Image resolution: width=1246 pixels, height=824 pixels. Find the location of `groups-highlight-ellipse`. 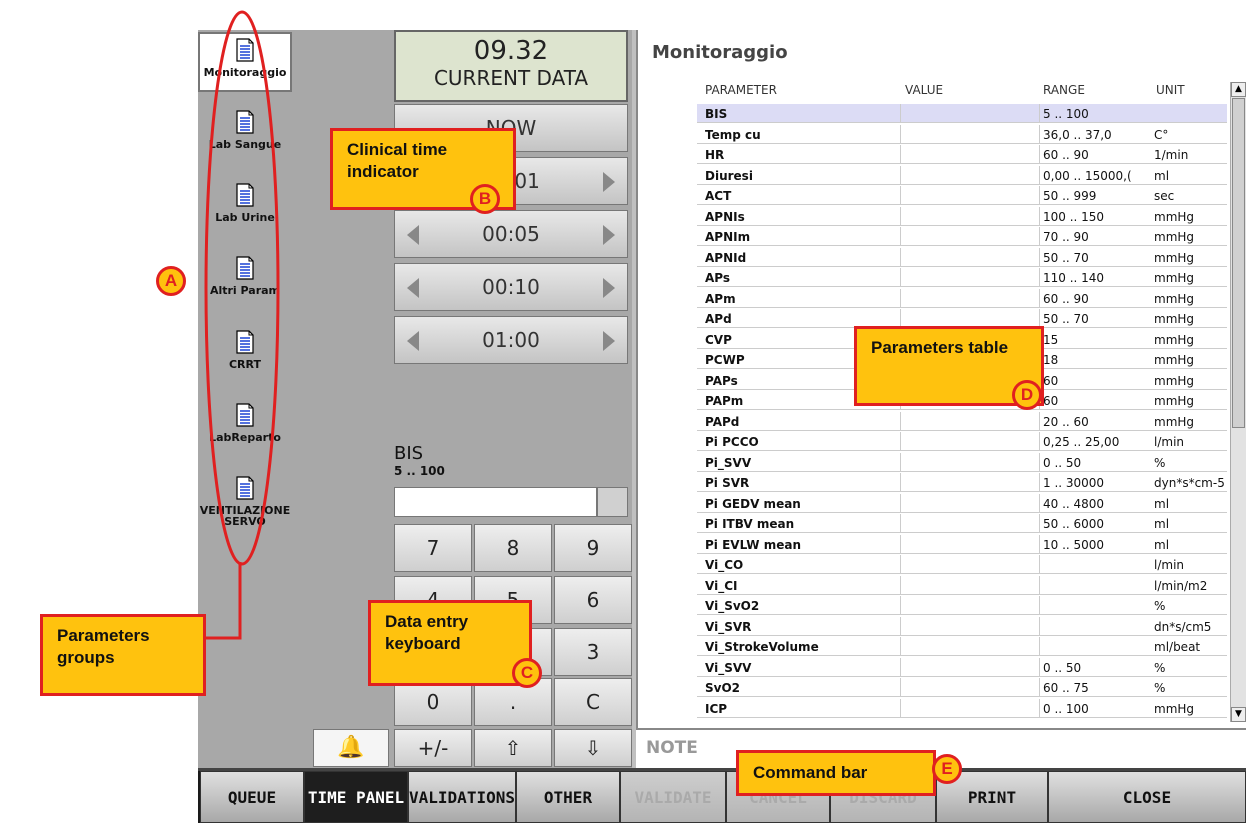

groups-highlight-ellipse is located at coordinates (242, 288).